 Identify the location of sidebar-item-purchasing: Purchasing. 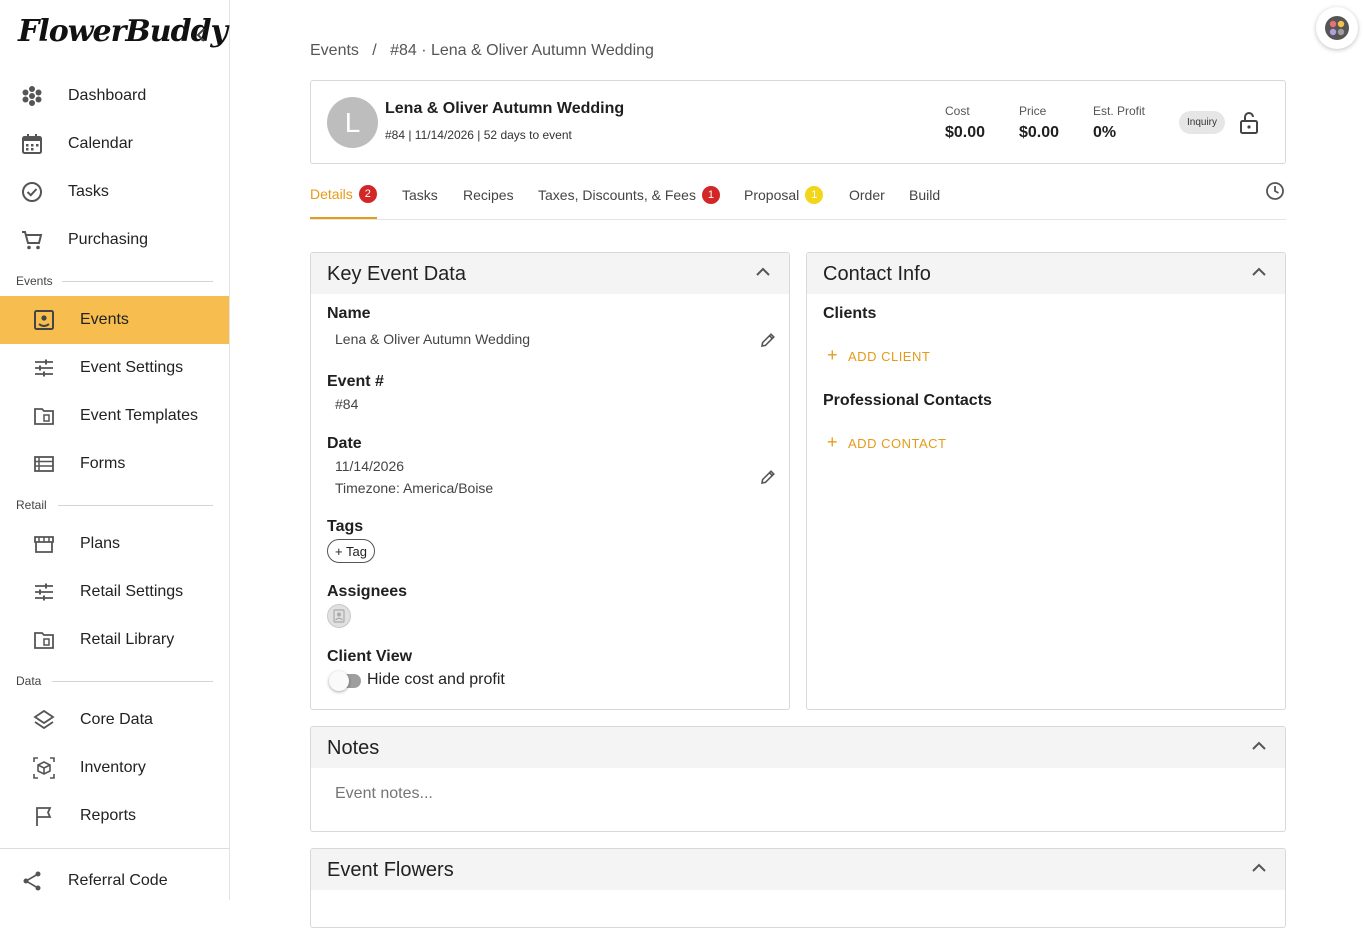
(114, 240).